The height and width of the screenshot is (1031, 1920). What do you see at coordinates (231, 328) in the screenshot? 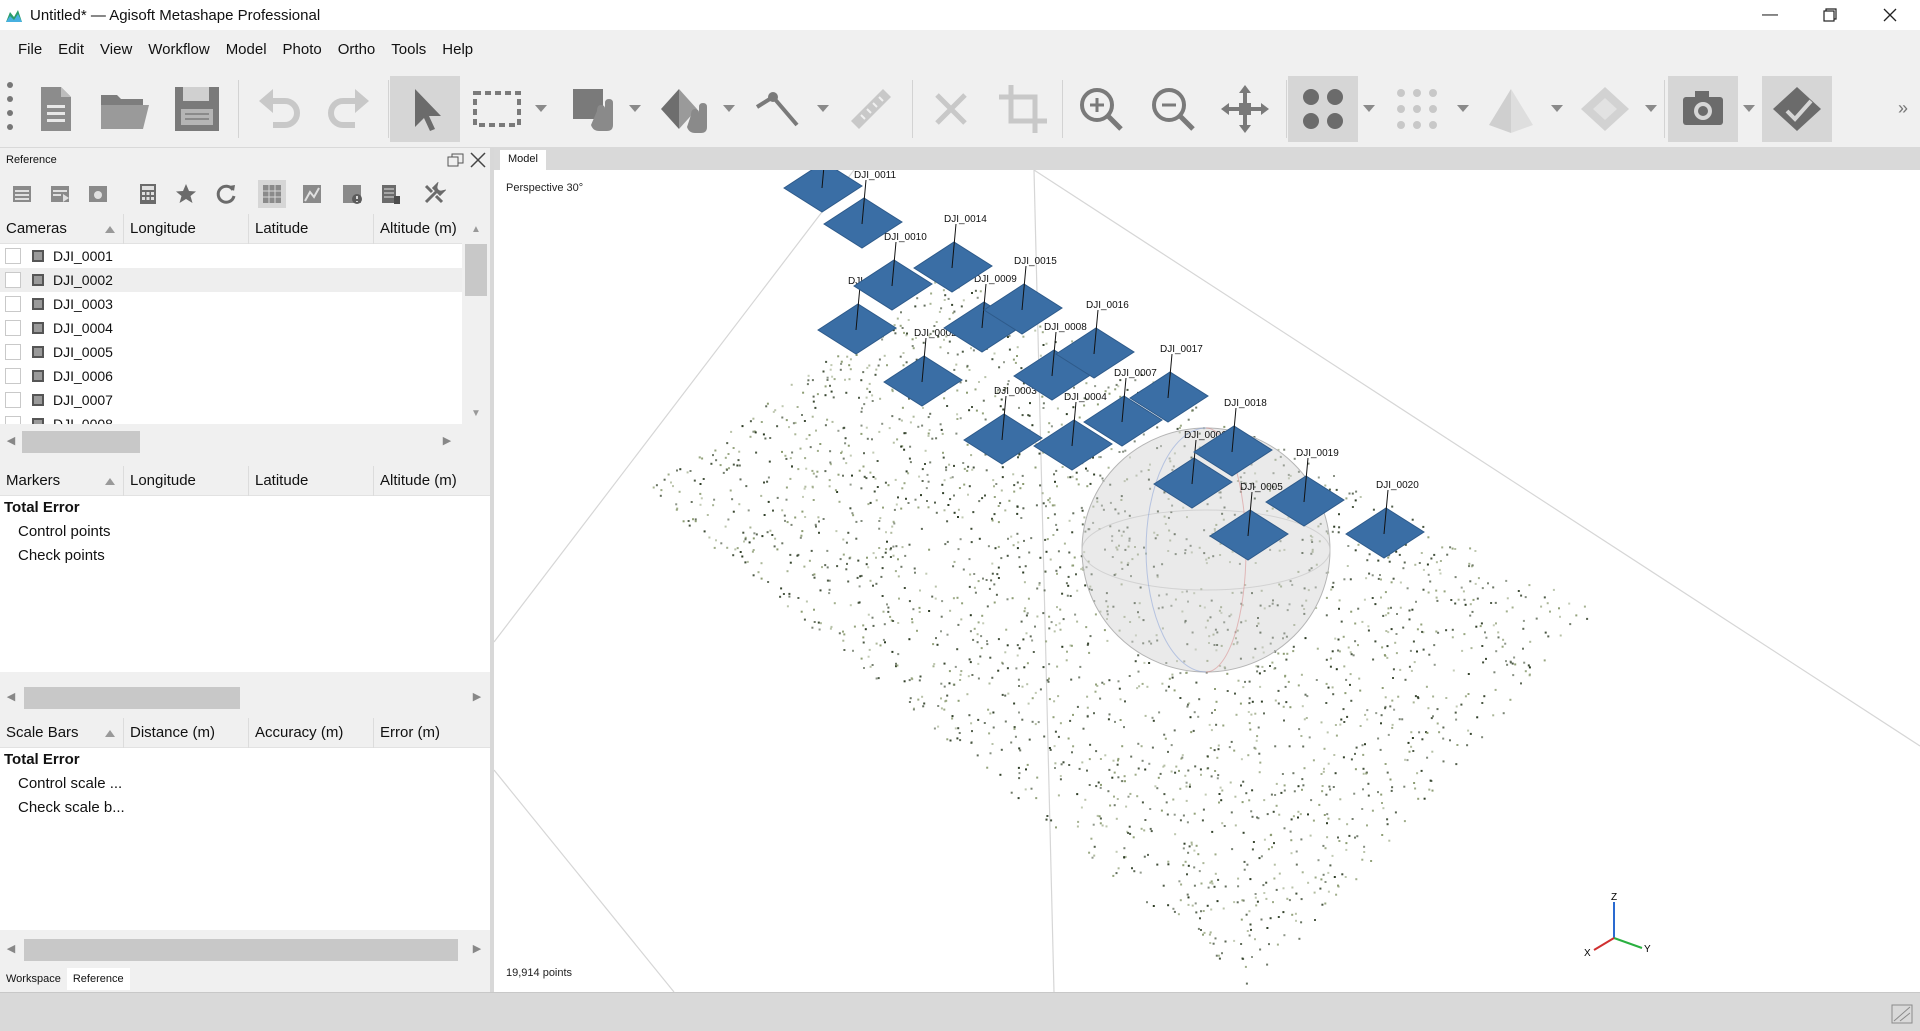
I see `camera-row: DJI_0004` at bounding box center [231, 328].